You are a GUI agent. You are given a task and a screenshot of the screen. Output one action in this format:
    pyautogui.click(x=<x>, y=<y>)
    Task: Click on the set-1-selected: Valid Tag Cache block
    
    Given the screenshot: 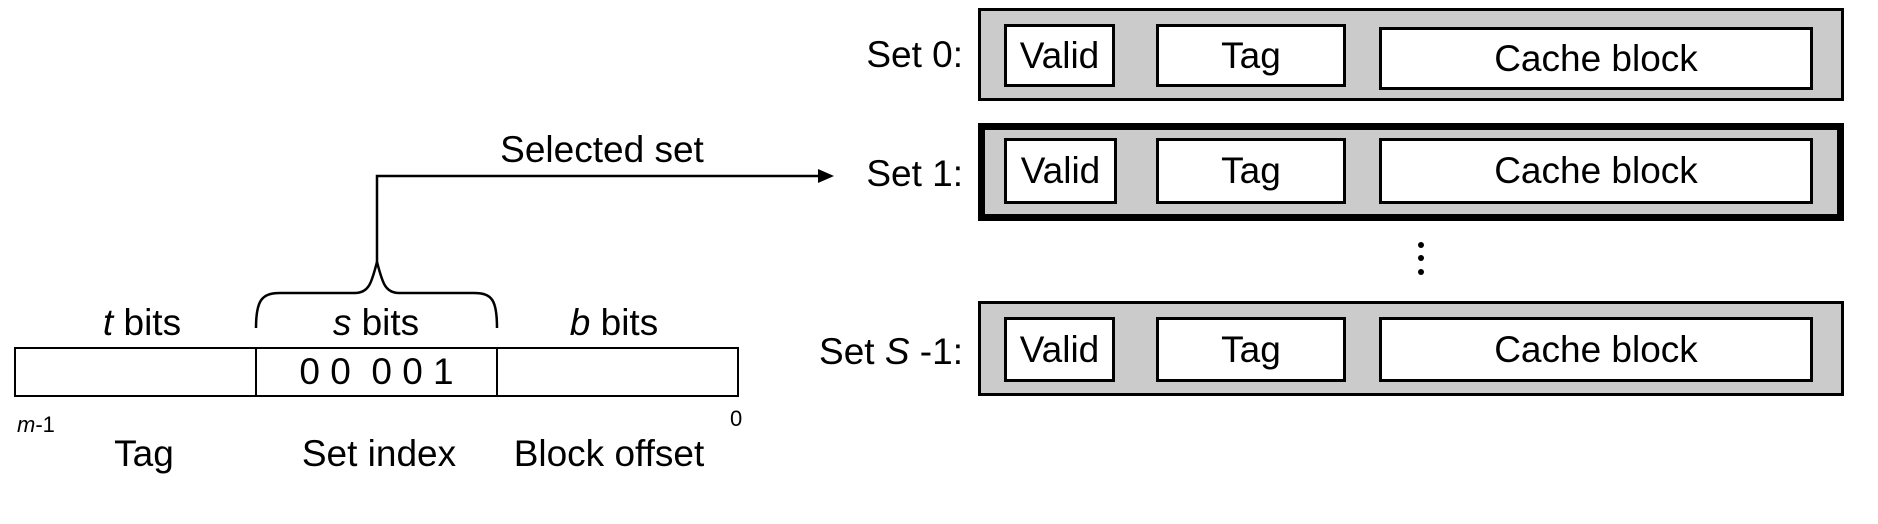 What is the action you would take?
    pyautogui.click(x=1411, y=172)
    